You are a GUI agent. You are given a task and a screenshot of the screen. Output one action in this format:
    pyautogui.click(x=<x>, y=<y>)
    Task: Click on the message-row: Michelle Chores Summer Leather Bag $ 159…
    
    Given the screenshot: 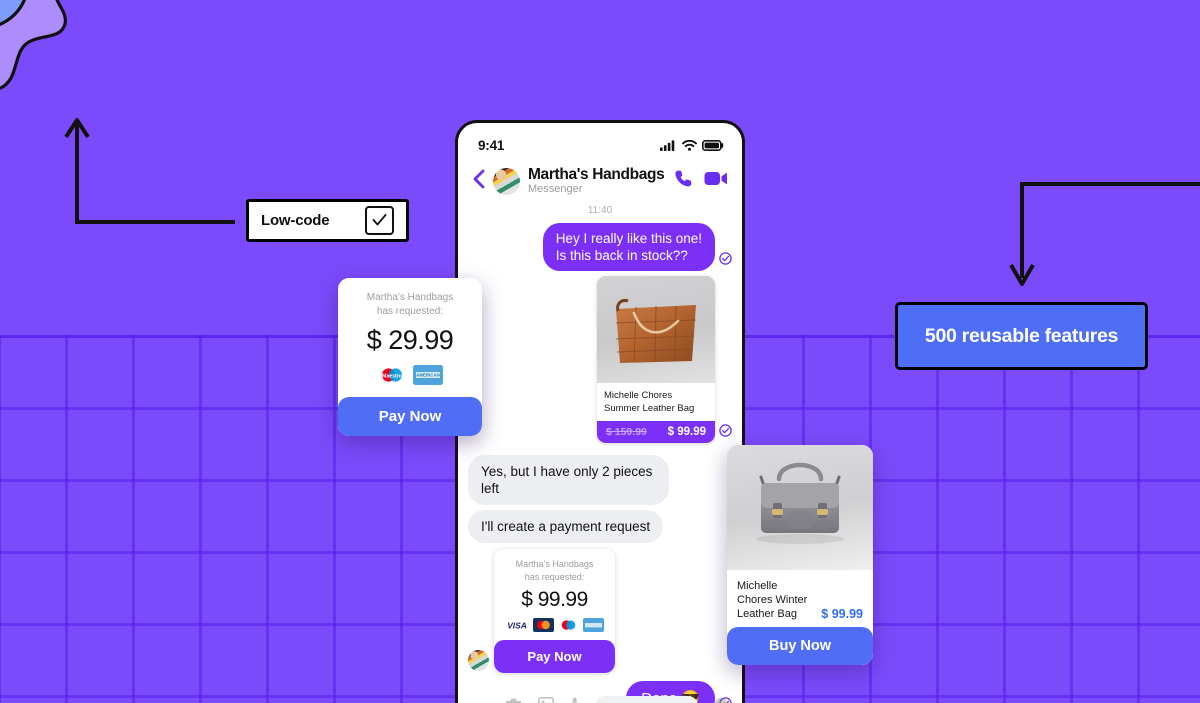 What is the action you would take?
    pyautogui.click(x=600, y=359)
    